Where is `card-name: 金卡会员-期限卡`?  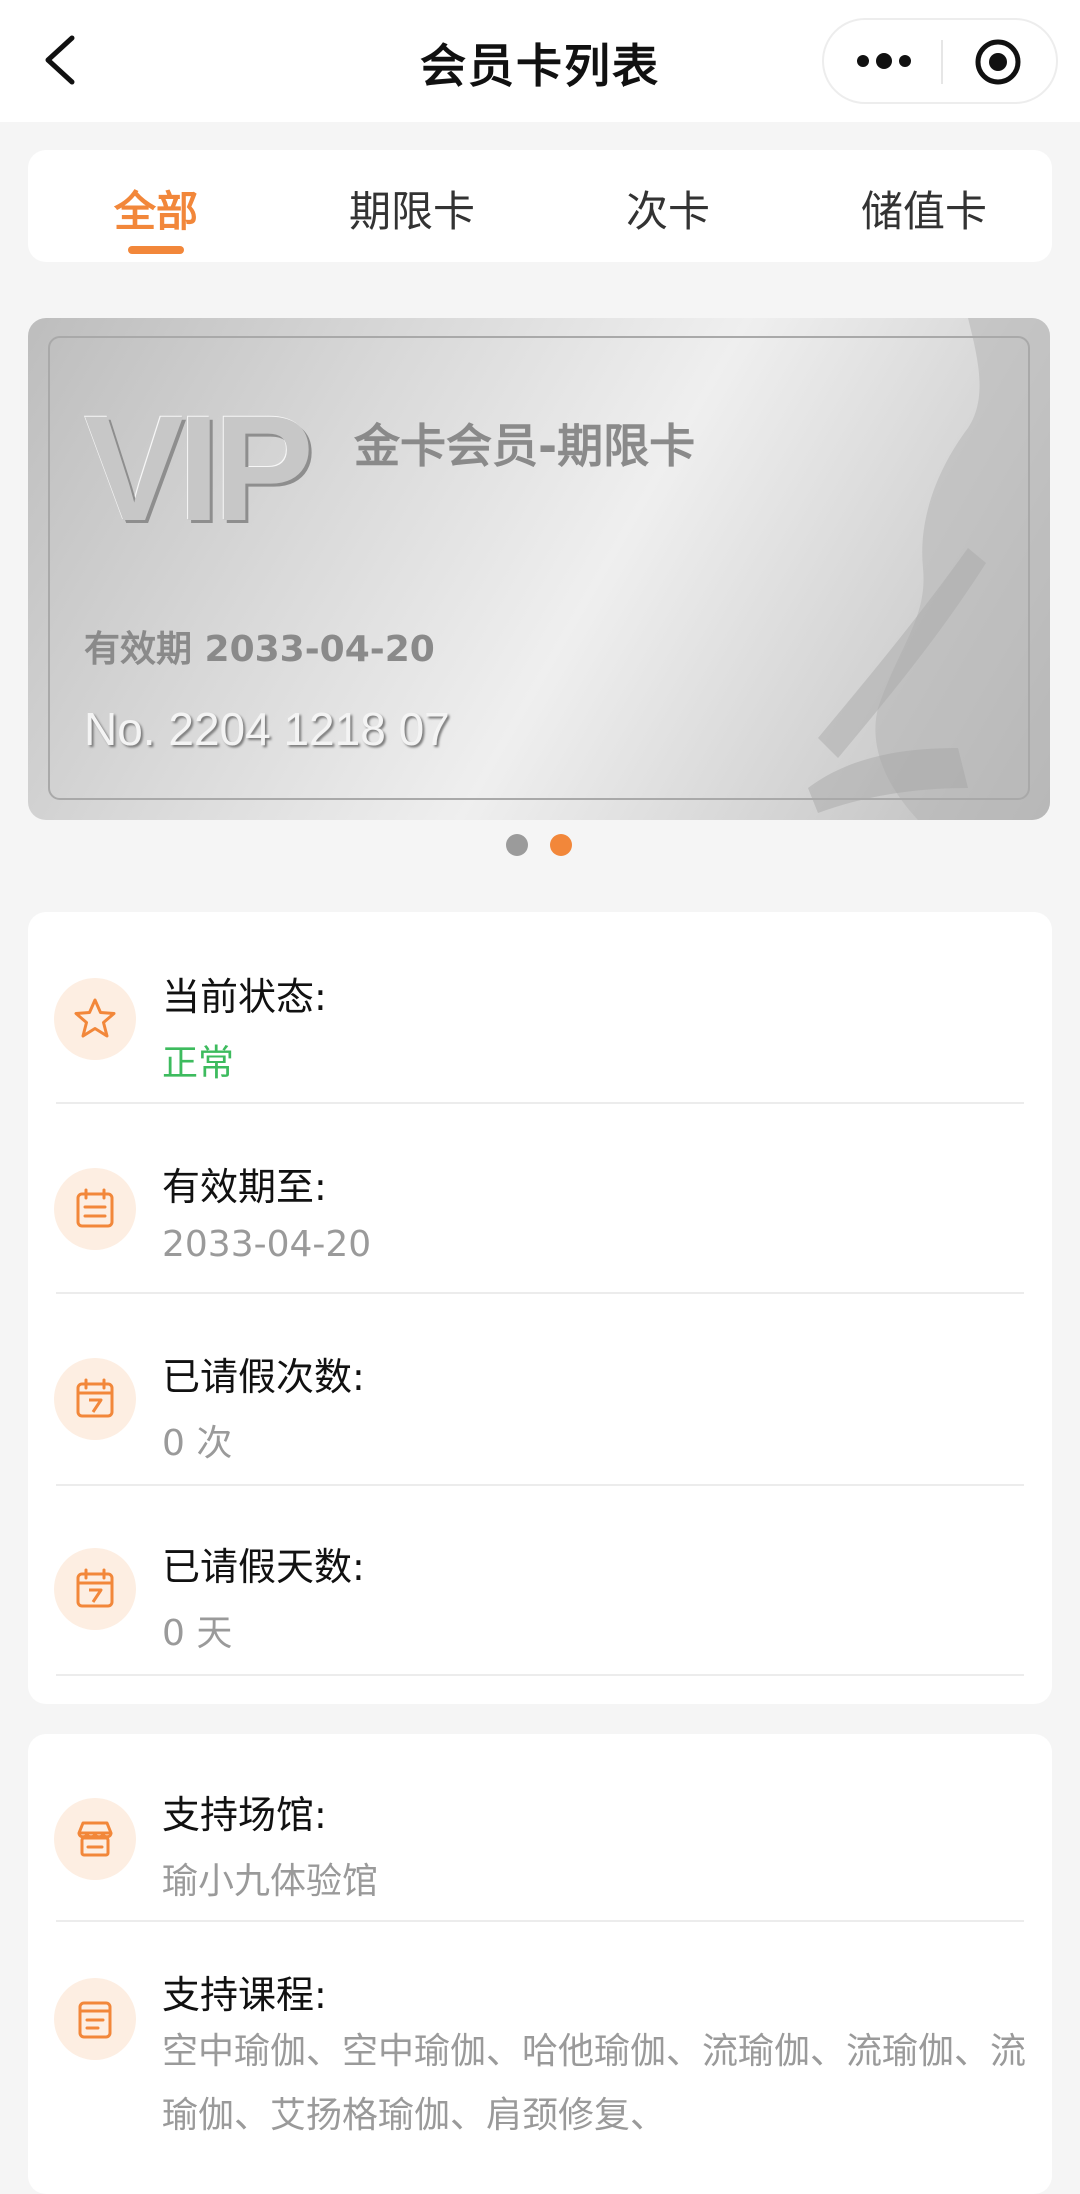
card-name: 金卡会员-期限卡 is located at coordinates (525, 446).